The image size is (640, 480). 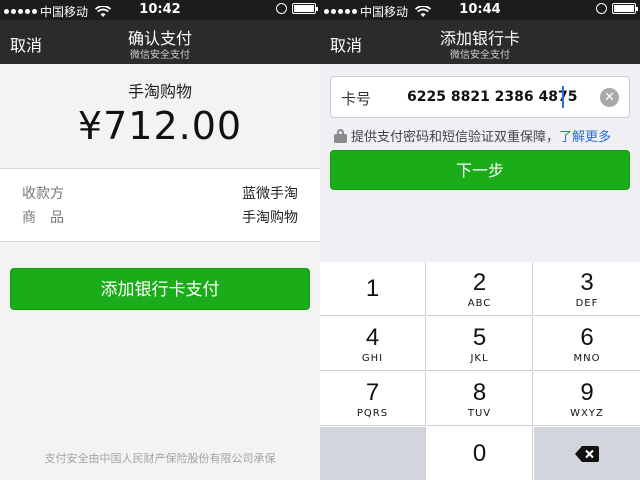 I want to click on lock-icon, so click(x=340, y=136).